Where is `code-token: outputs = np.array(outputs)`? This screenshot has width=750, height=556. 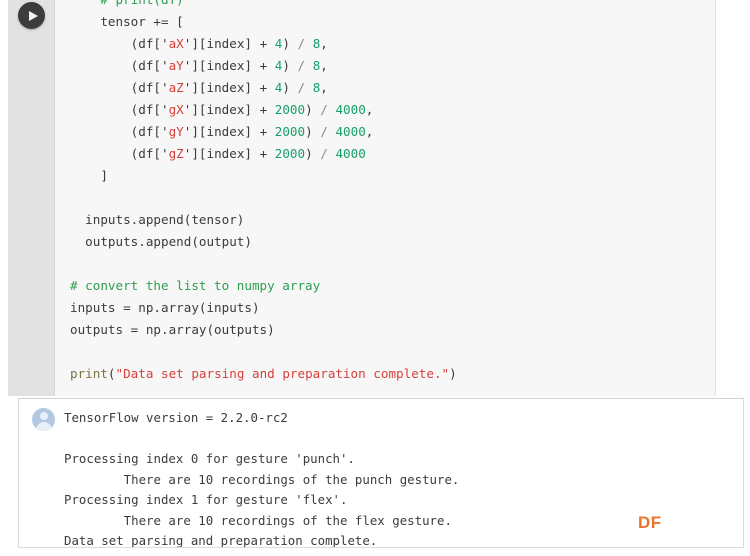
code-token: outputs = np.array(outputs) is located at coordinates (172, 329).